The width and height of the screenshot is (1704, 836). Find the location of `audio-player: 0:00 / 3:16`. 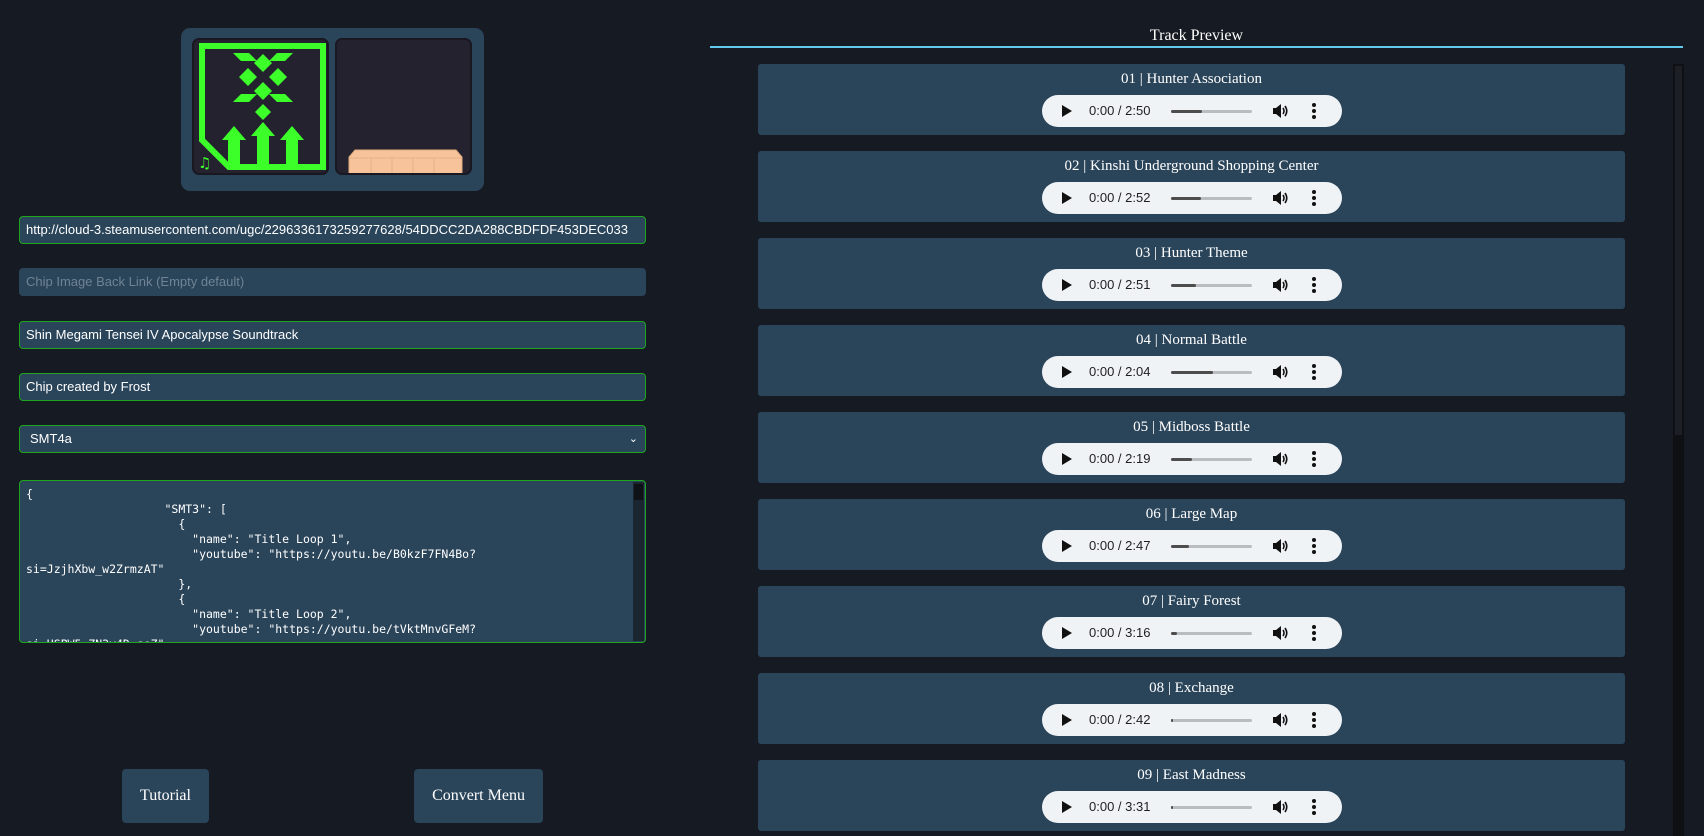

audio-player: 0:00 / 3:16 is located at coordinates (1192, 633).